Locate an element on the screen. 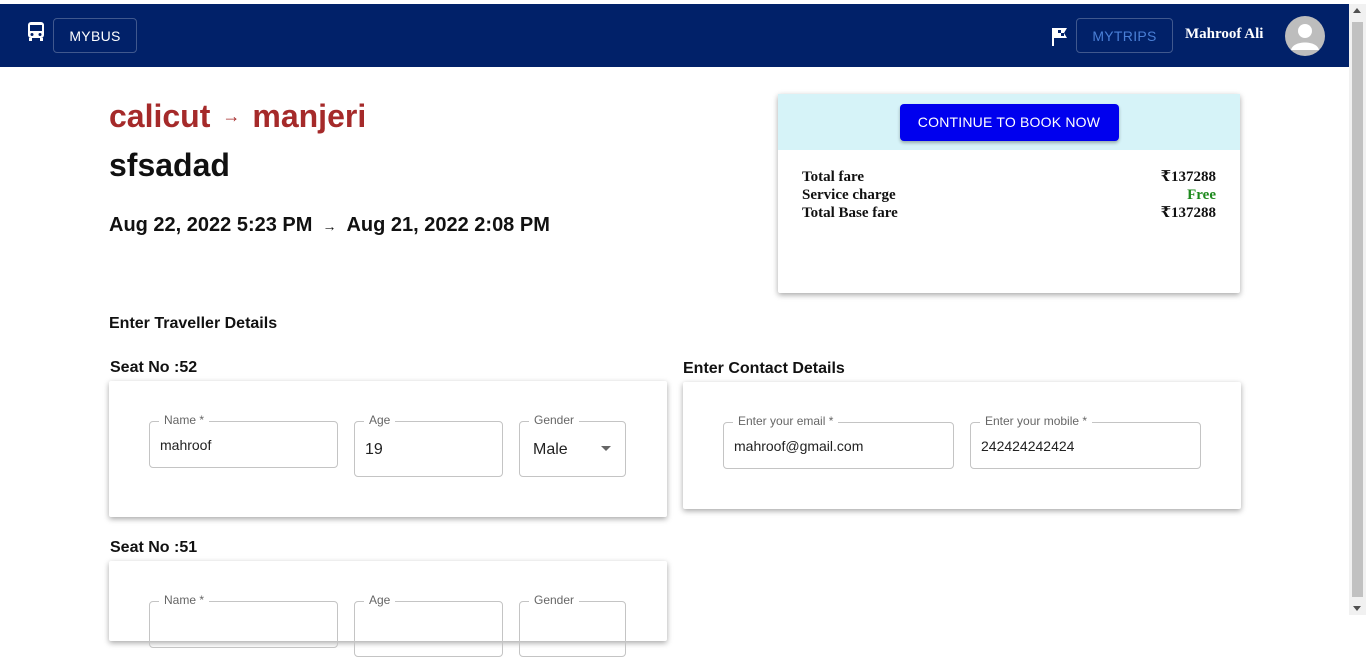 The width and height of the screenshot is (1366, 657). user-name: Mahroof Ali is located at coordinates (1224, 34).